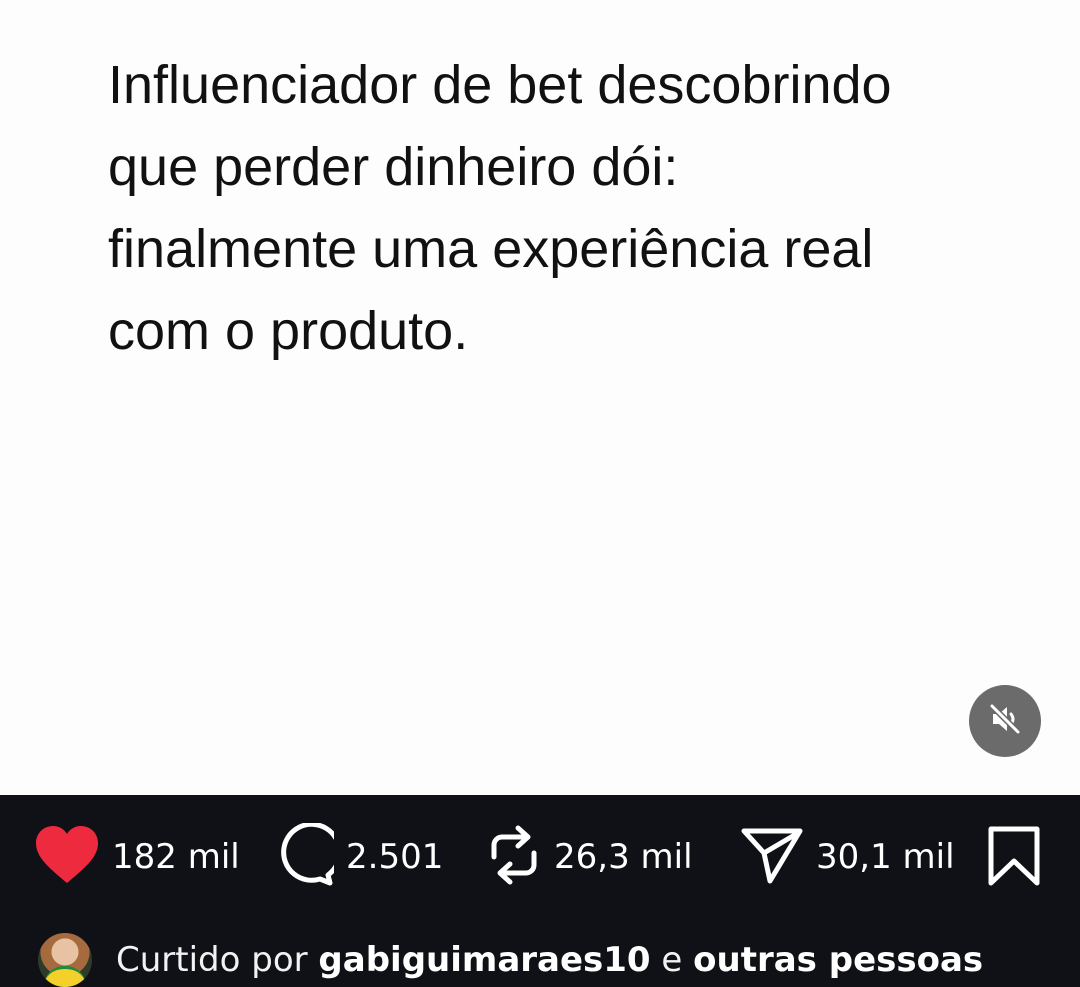 The width and height of the screenshot is (1080, 987). Describe the element at coordinates (623, 857) in the screenshot. I see `repost-count: 26,3 mil` at that location.